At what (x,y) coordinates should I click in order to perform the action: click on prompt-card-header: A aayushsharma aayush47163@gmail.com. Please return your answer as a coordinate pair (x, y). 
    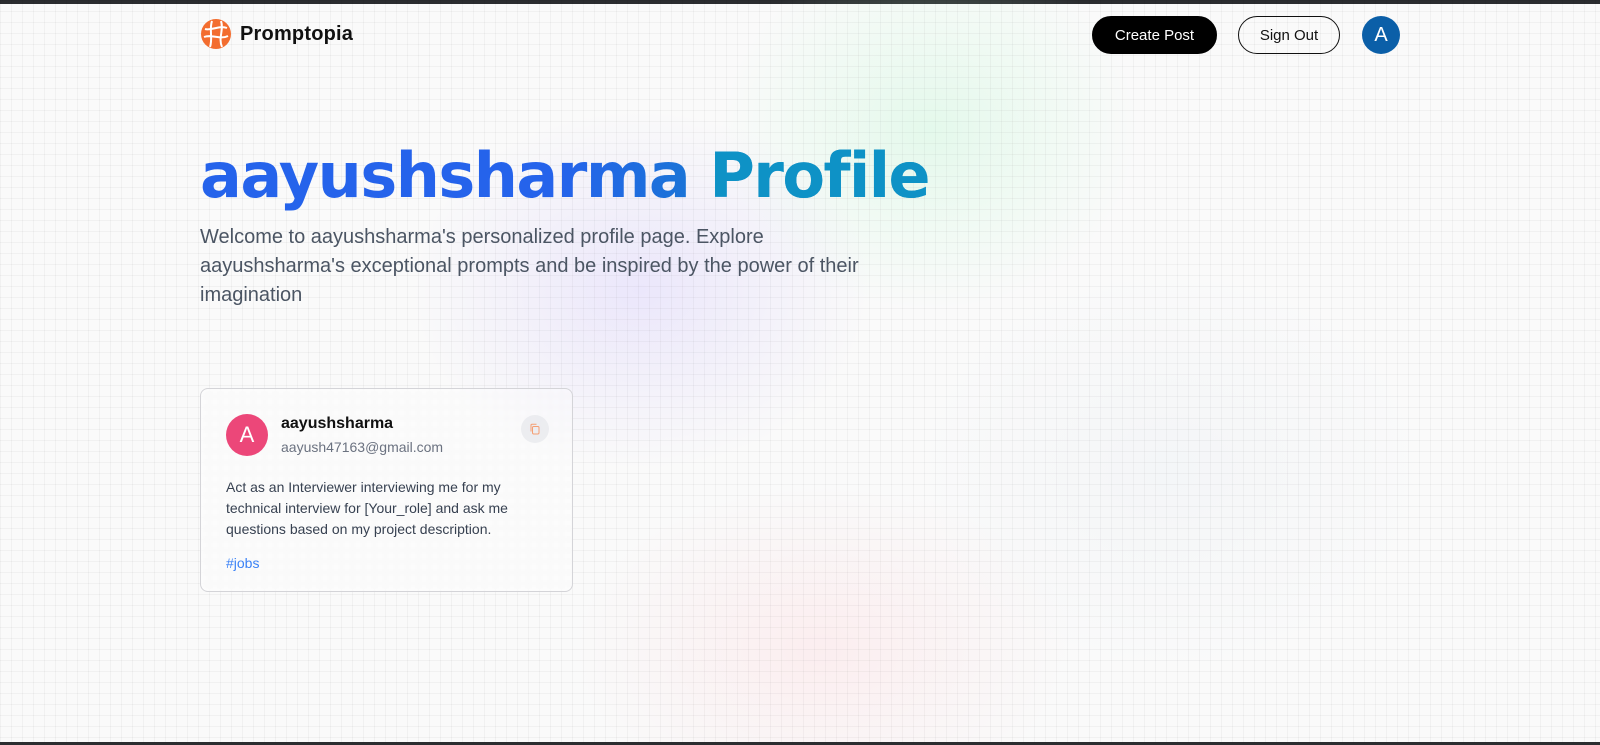
    Looking at the image, I should click on (387, 435).